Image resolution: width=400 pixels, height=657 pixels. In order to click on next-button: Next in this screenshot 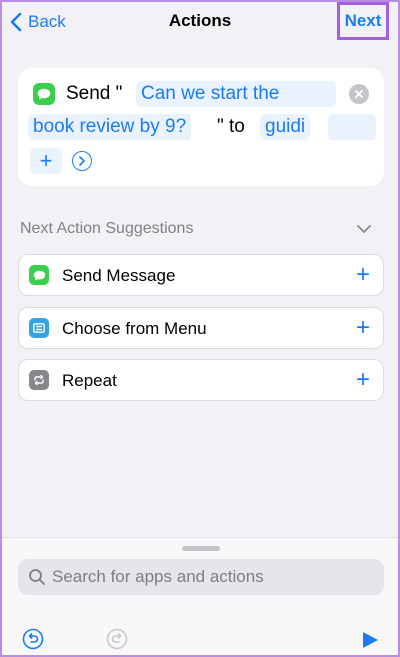, I will do `click(363, 21)`.